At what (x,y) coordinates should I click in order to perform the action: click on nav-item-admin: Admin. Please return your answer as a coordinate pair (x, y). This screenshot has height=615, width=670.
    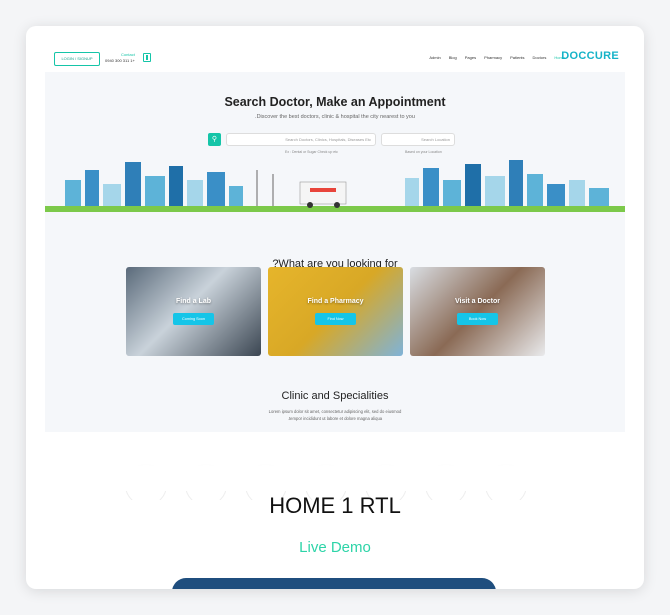
    Looking at the image, I should click on (434, 57).